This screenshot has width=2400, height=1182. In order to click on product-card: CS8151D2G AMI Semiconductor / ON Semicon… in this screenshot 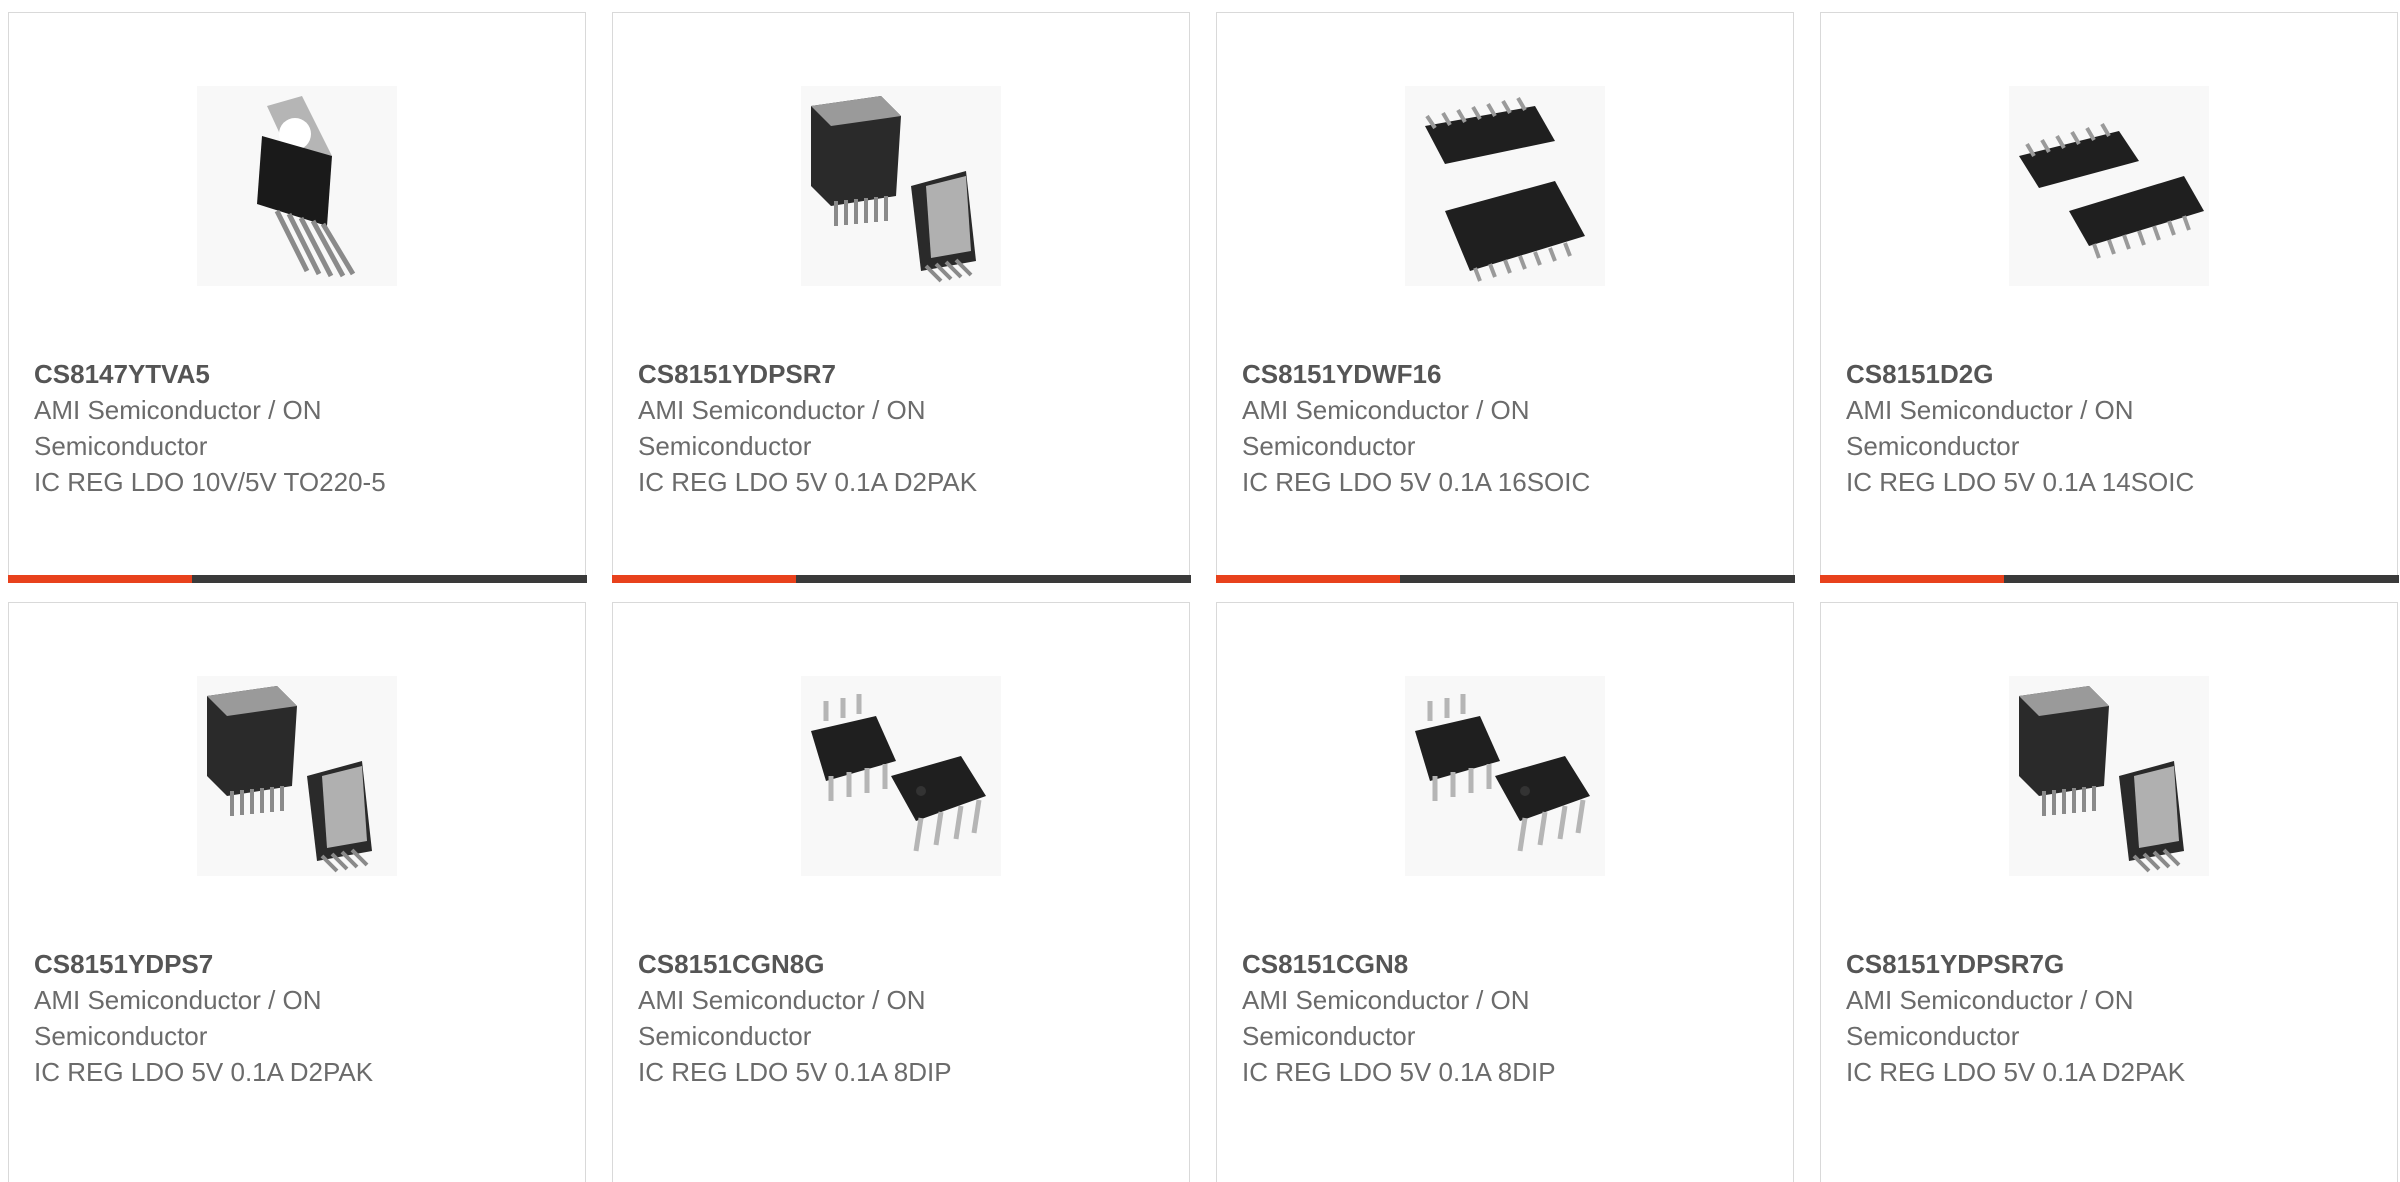, I will do `click(2109, 297)`.